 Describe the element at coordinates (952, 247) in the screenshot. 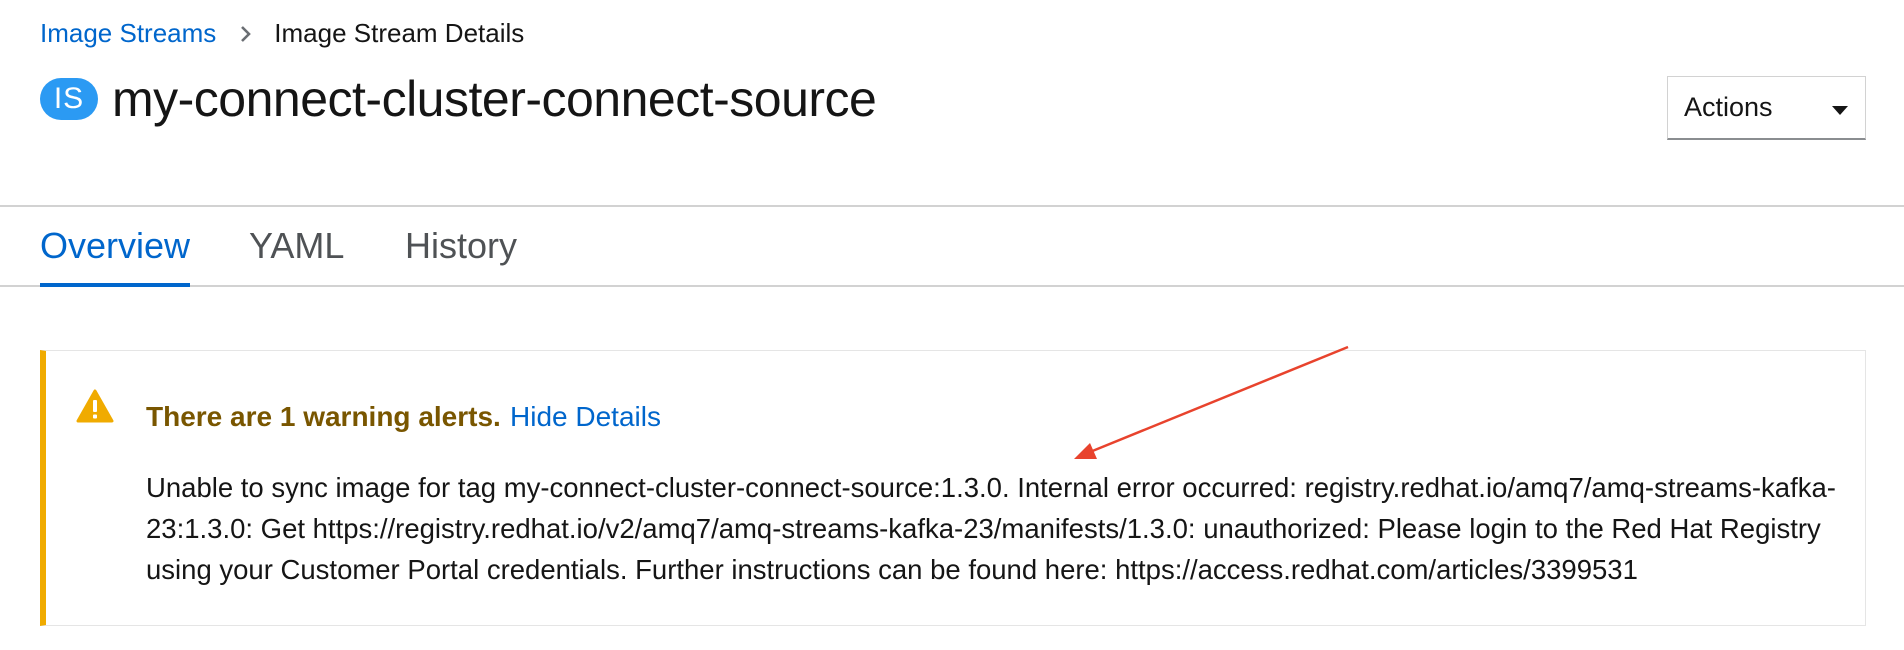

I see `tab-bar: Overview YAML History` at that location.